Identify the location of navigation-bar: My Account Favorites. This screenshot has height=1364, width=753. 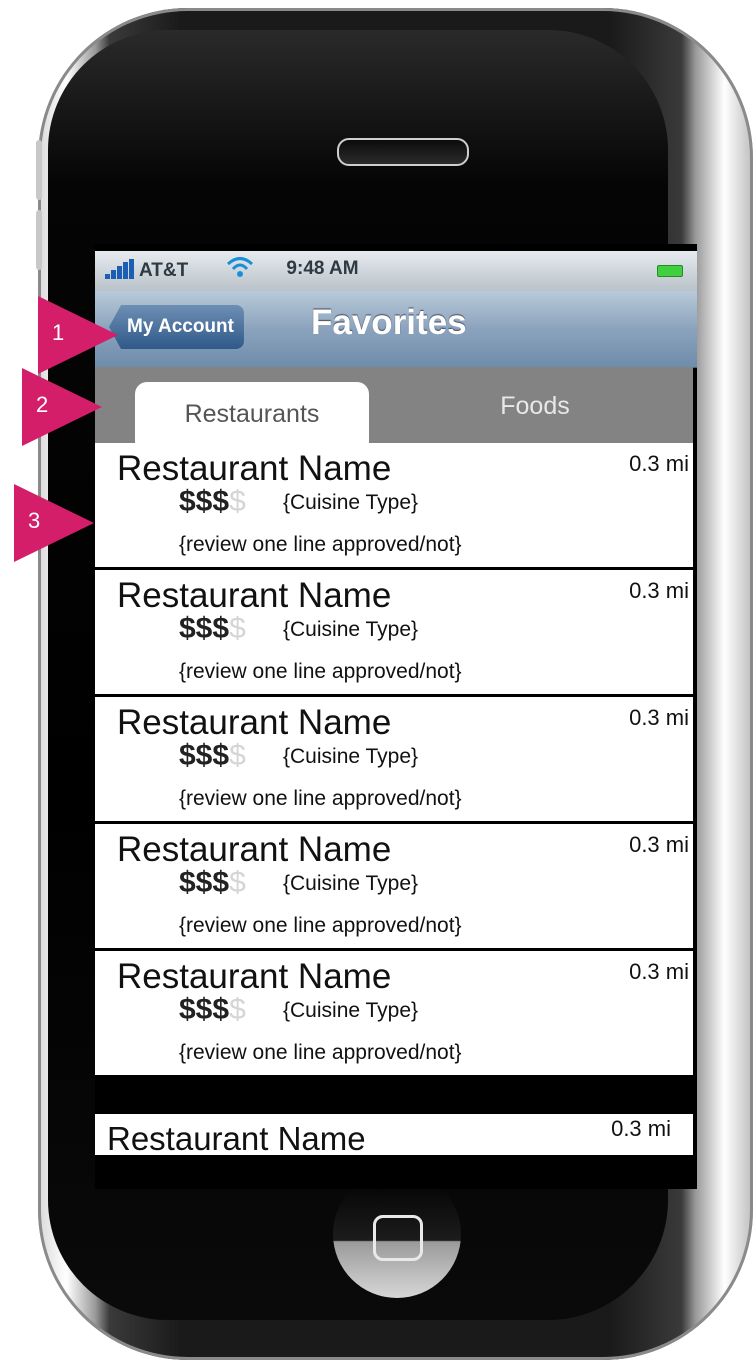
(396, 329).